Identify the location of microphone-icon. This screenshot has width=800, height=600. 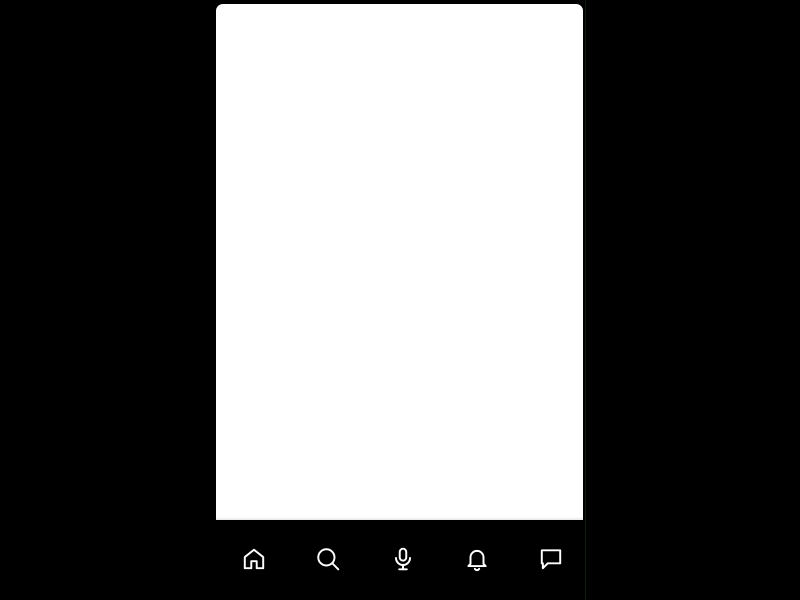
(402, 558).